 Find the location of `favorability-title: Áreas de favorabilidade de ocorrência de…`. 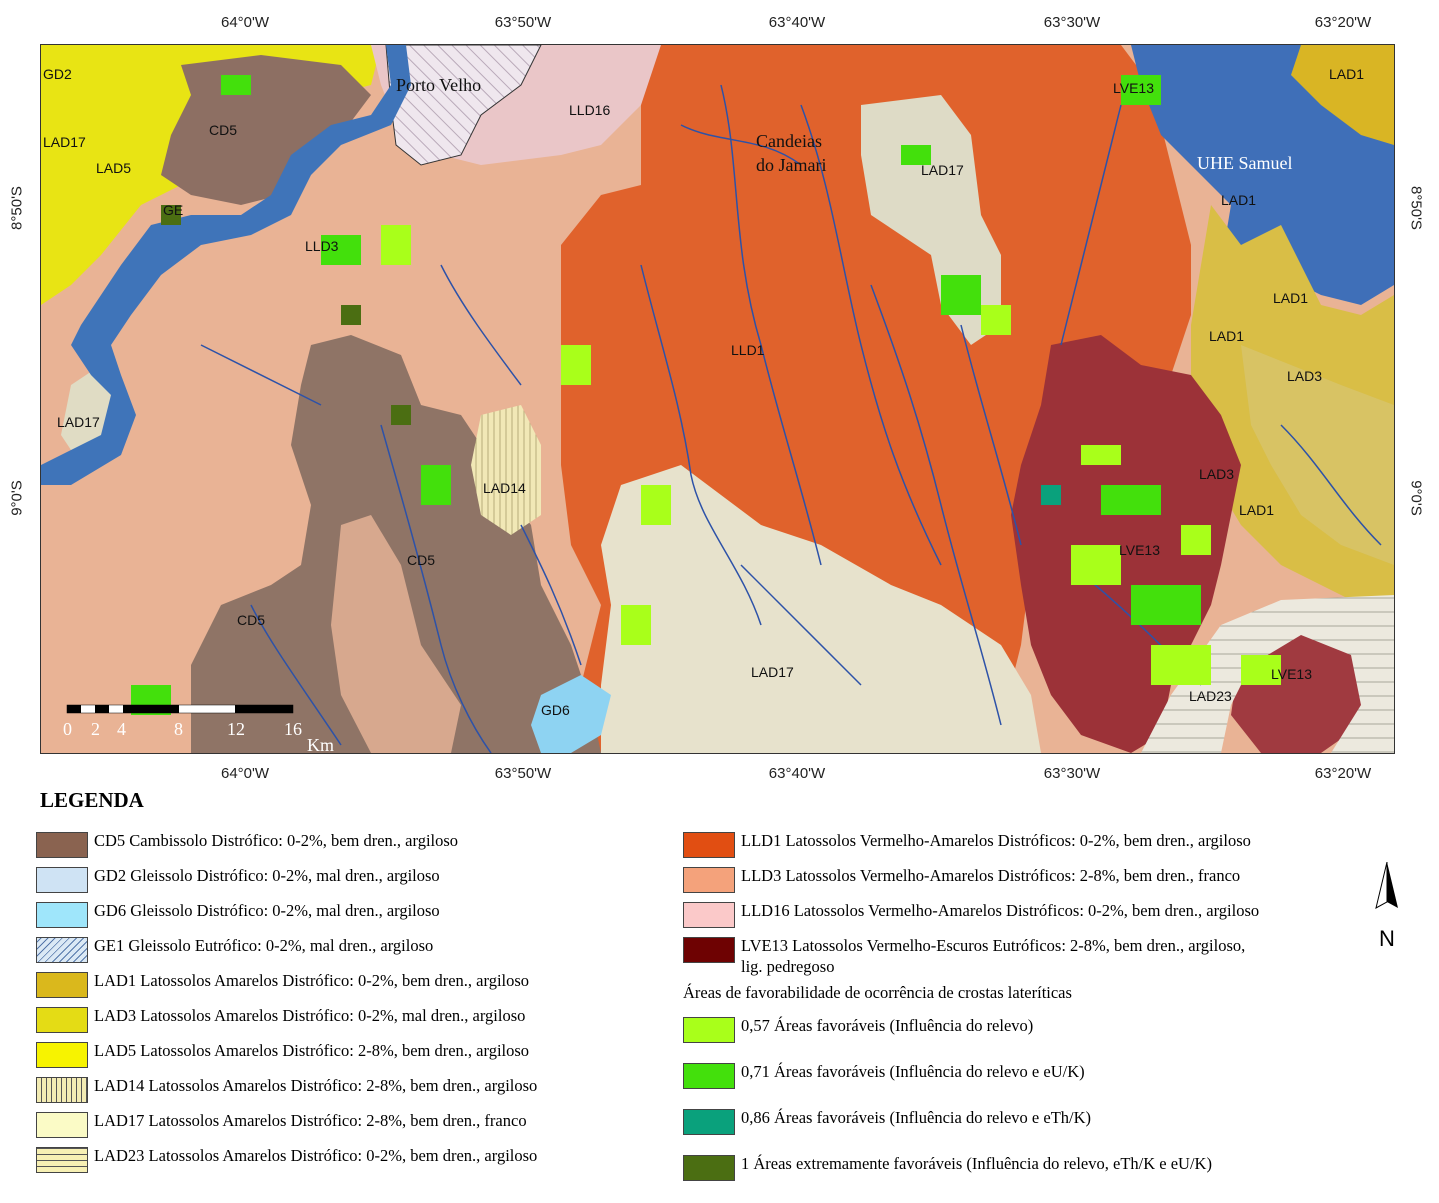

favorability-title: Áreas de favorabilidade de ocorrência de… is located at coordinates (877, 992).